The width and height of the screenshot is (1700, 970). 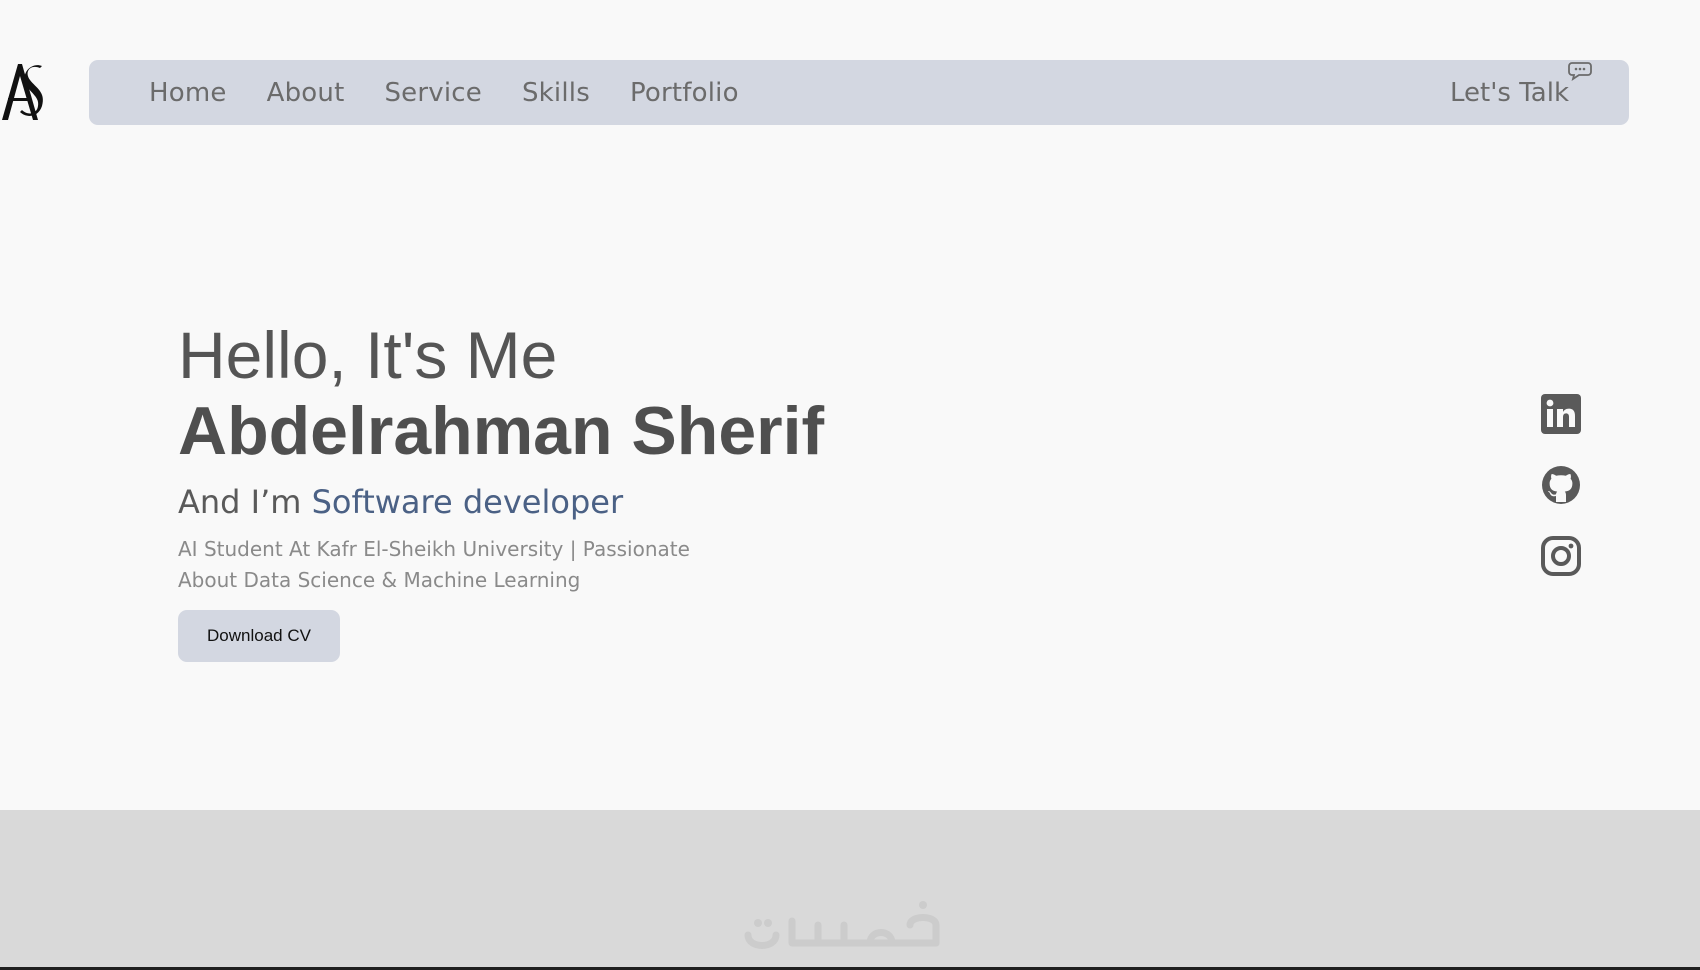 I want to click on hero-role-prefix: And I’m, so click(x=245, y=502).